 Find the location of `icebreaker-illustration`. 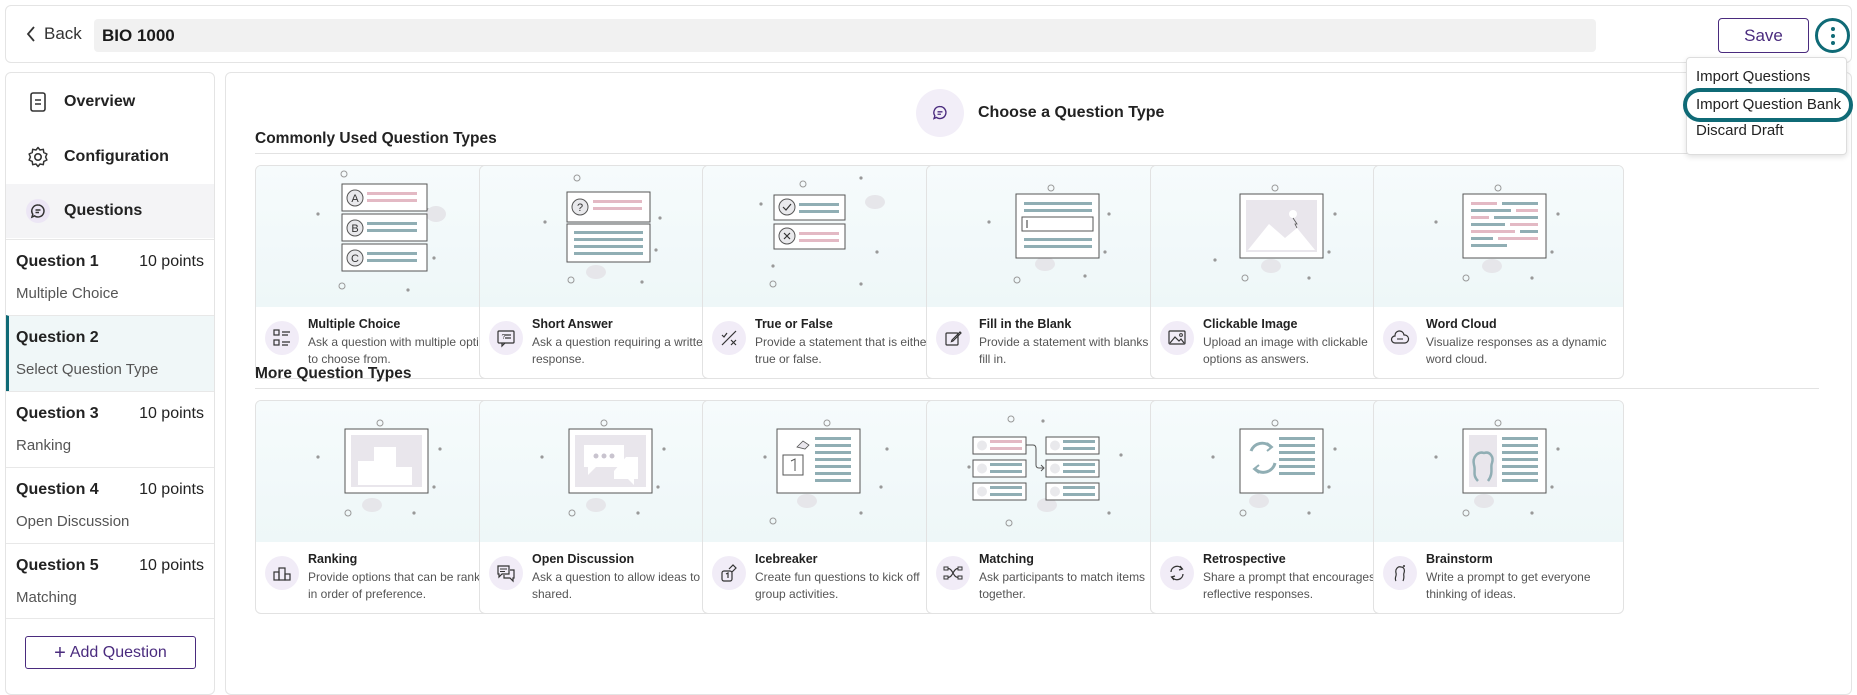

icebreaker-illustration is located at coordinates (827, 471).